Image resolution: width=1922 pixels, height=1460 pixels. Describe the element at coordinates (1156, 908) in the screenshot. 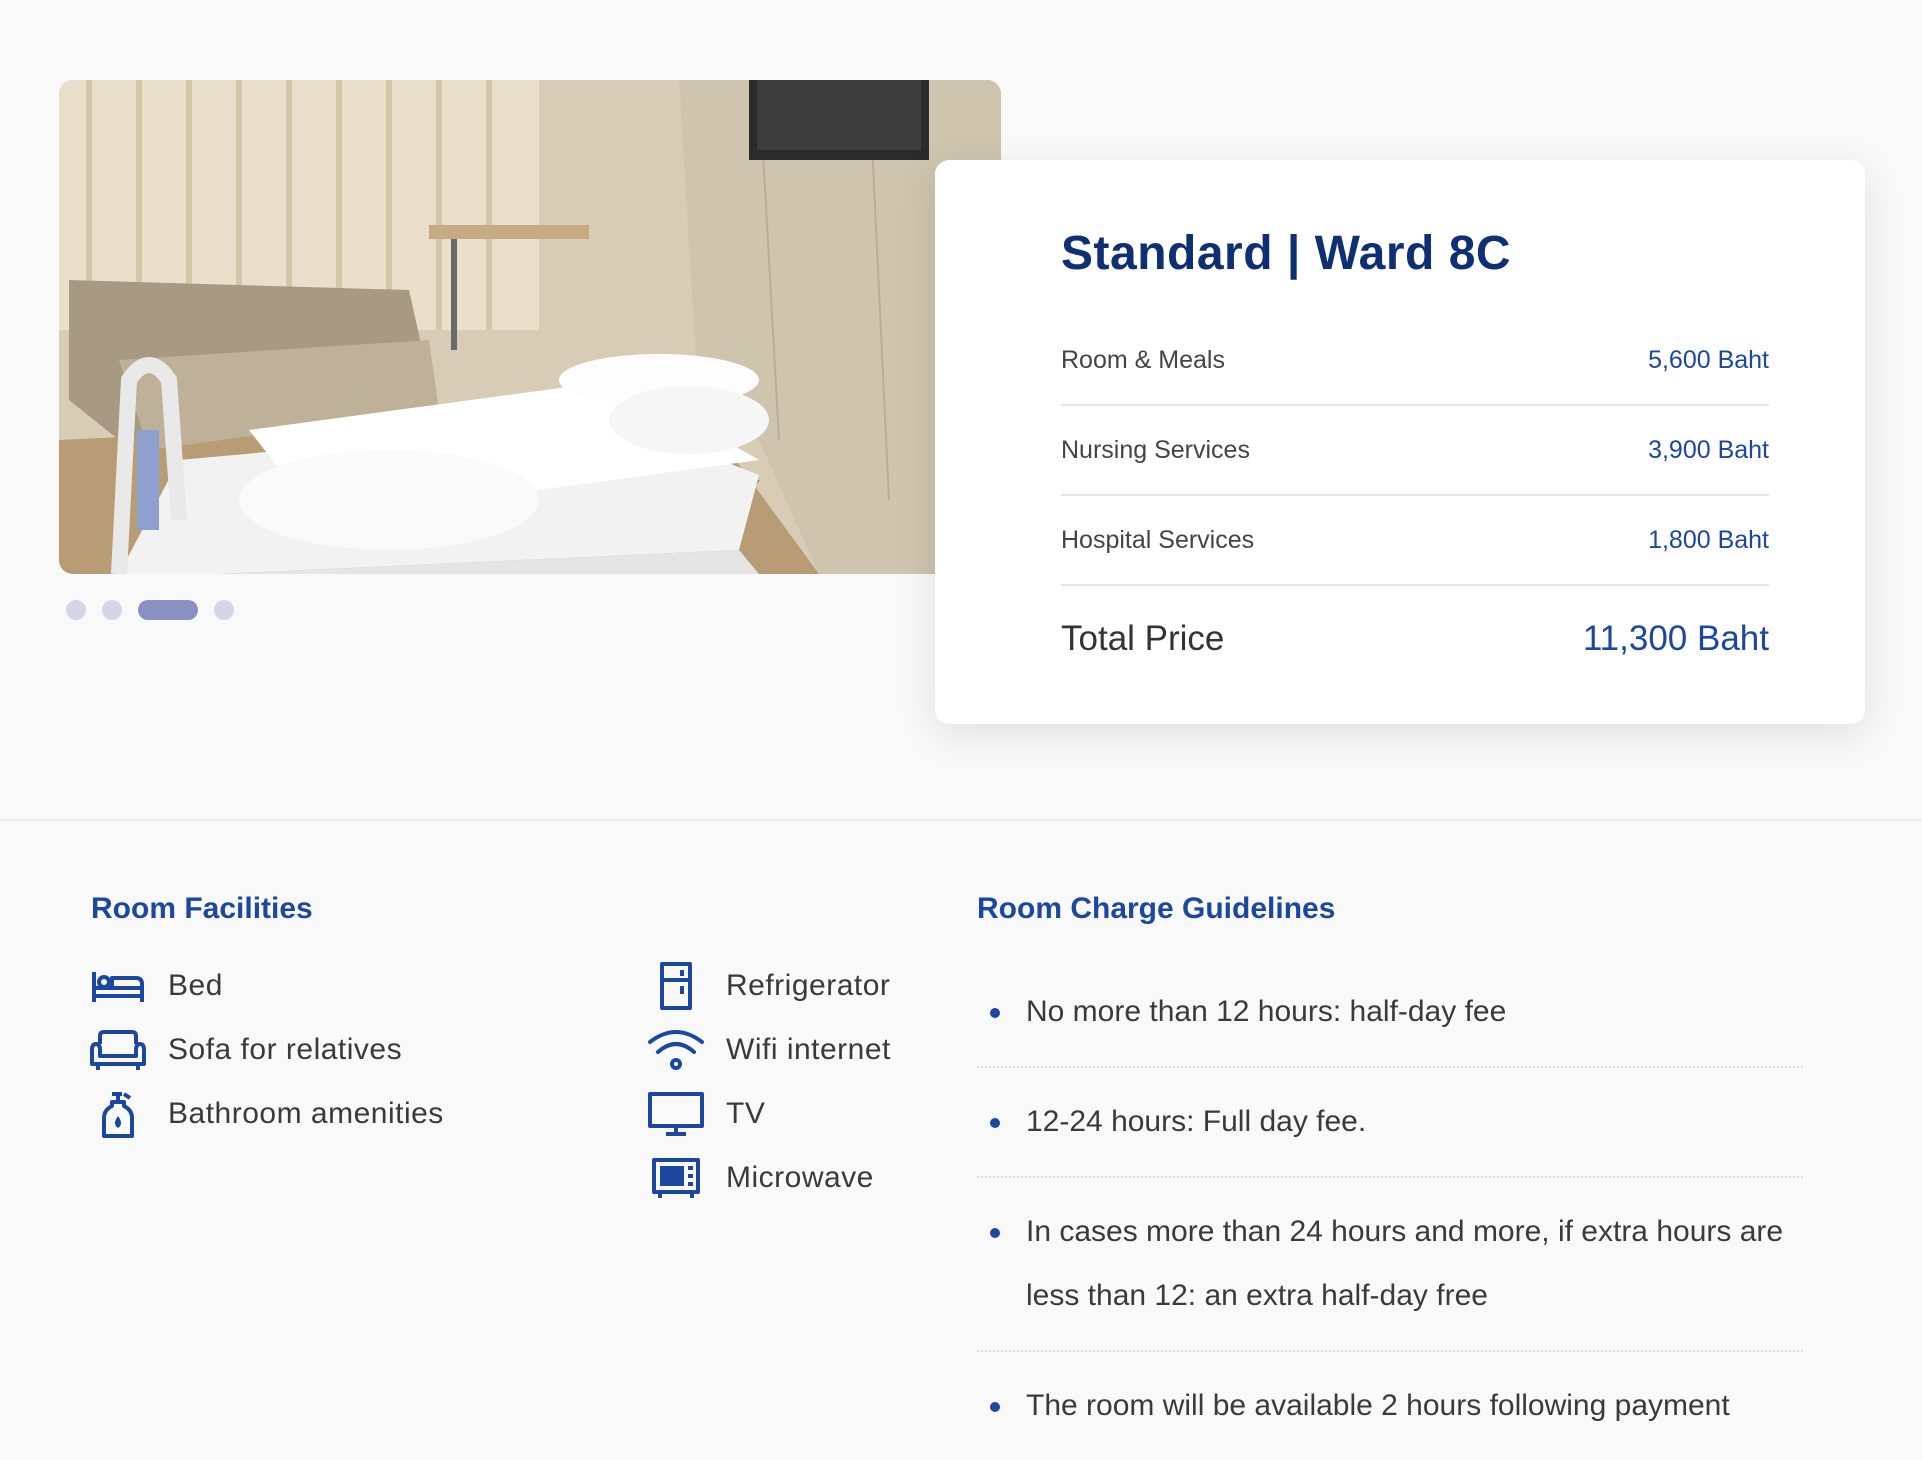

I see `guidelines-title: Room Charge Guidelines` at that location.